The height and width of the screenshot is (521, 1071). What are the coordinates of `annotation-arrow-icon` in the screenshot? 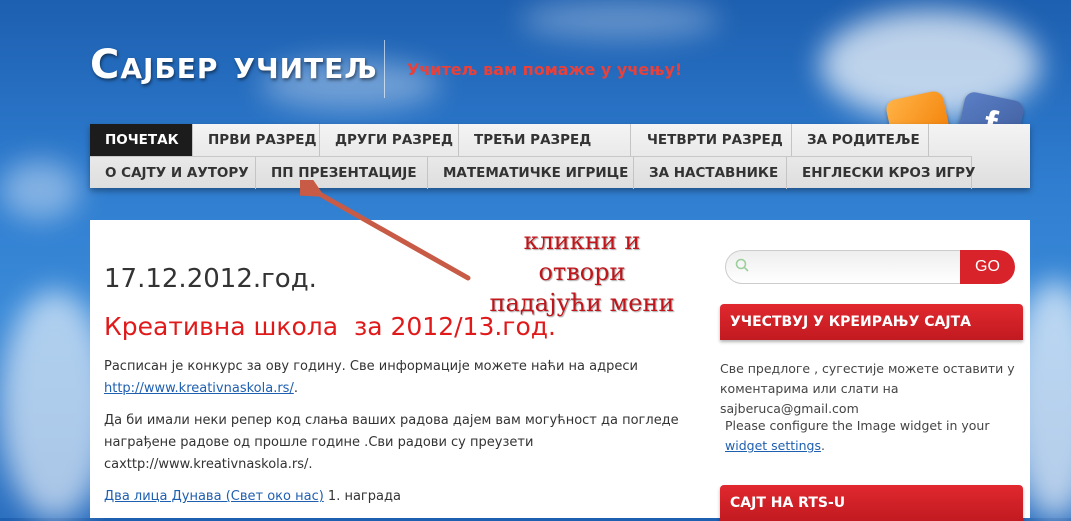 It's located at (385, 230).